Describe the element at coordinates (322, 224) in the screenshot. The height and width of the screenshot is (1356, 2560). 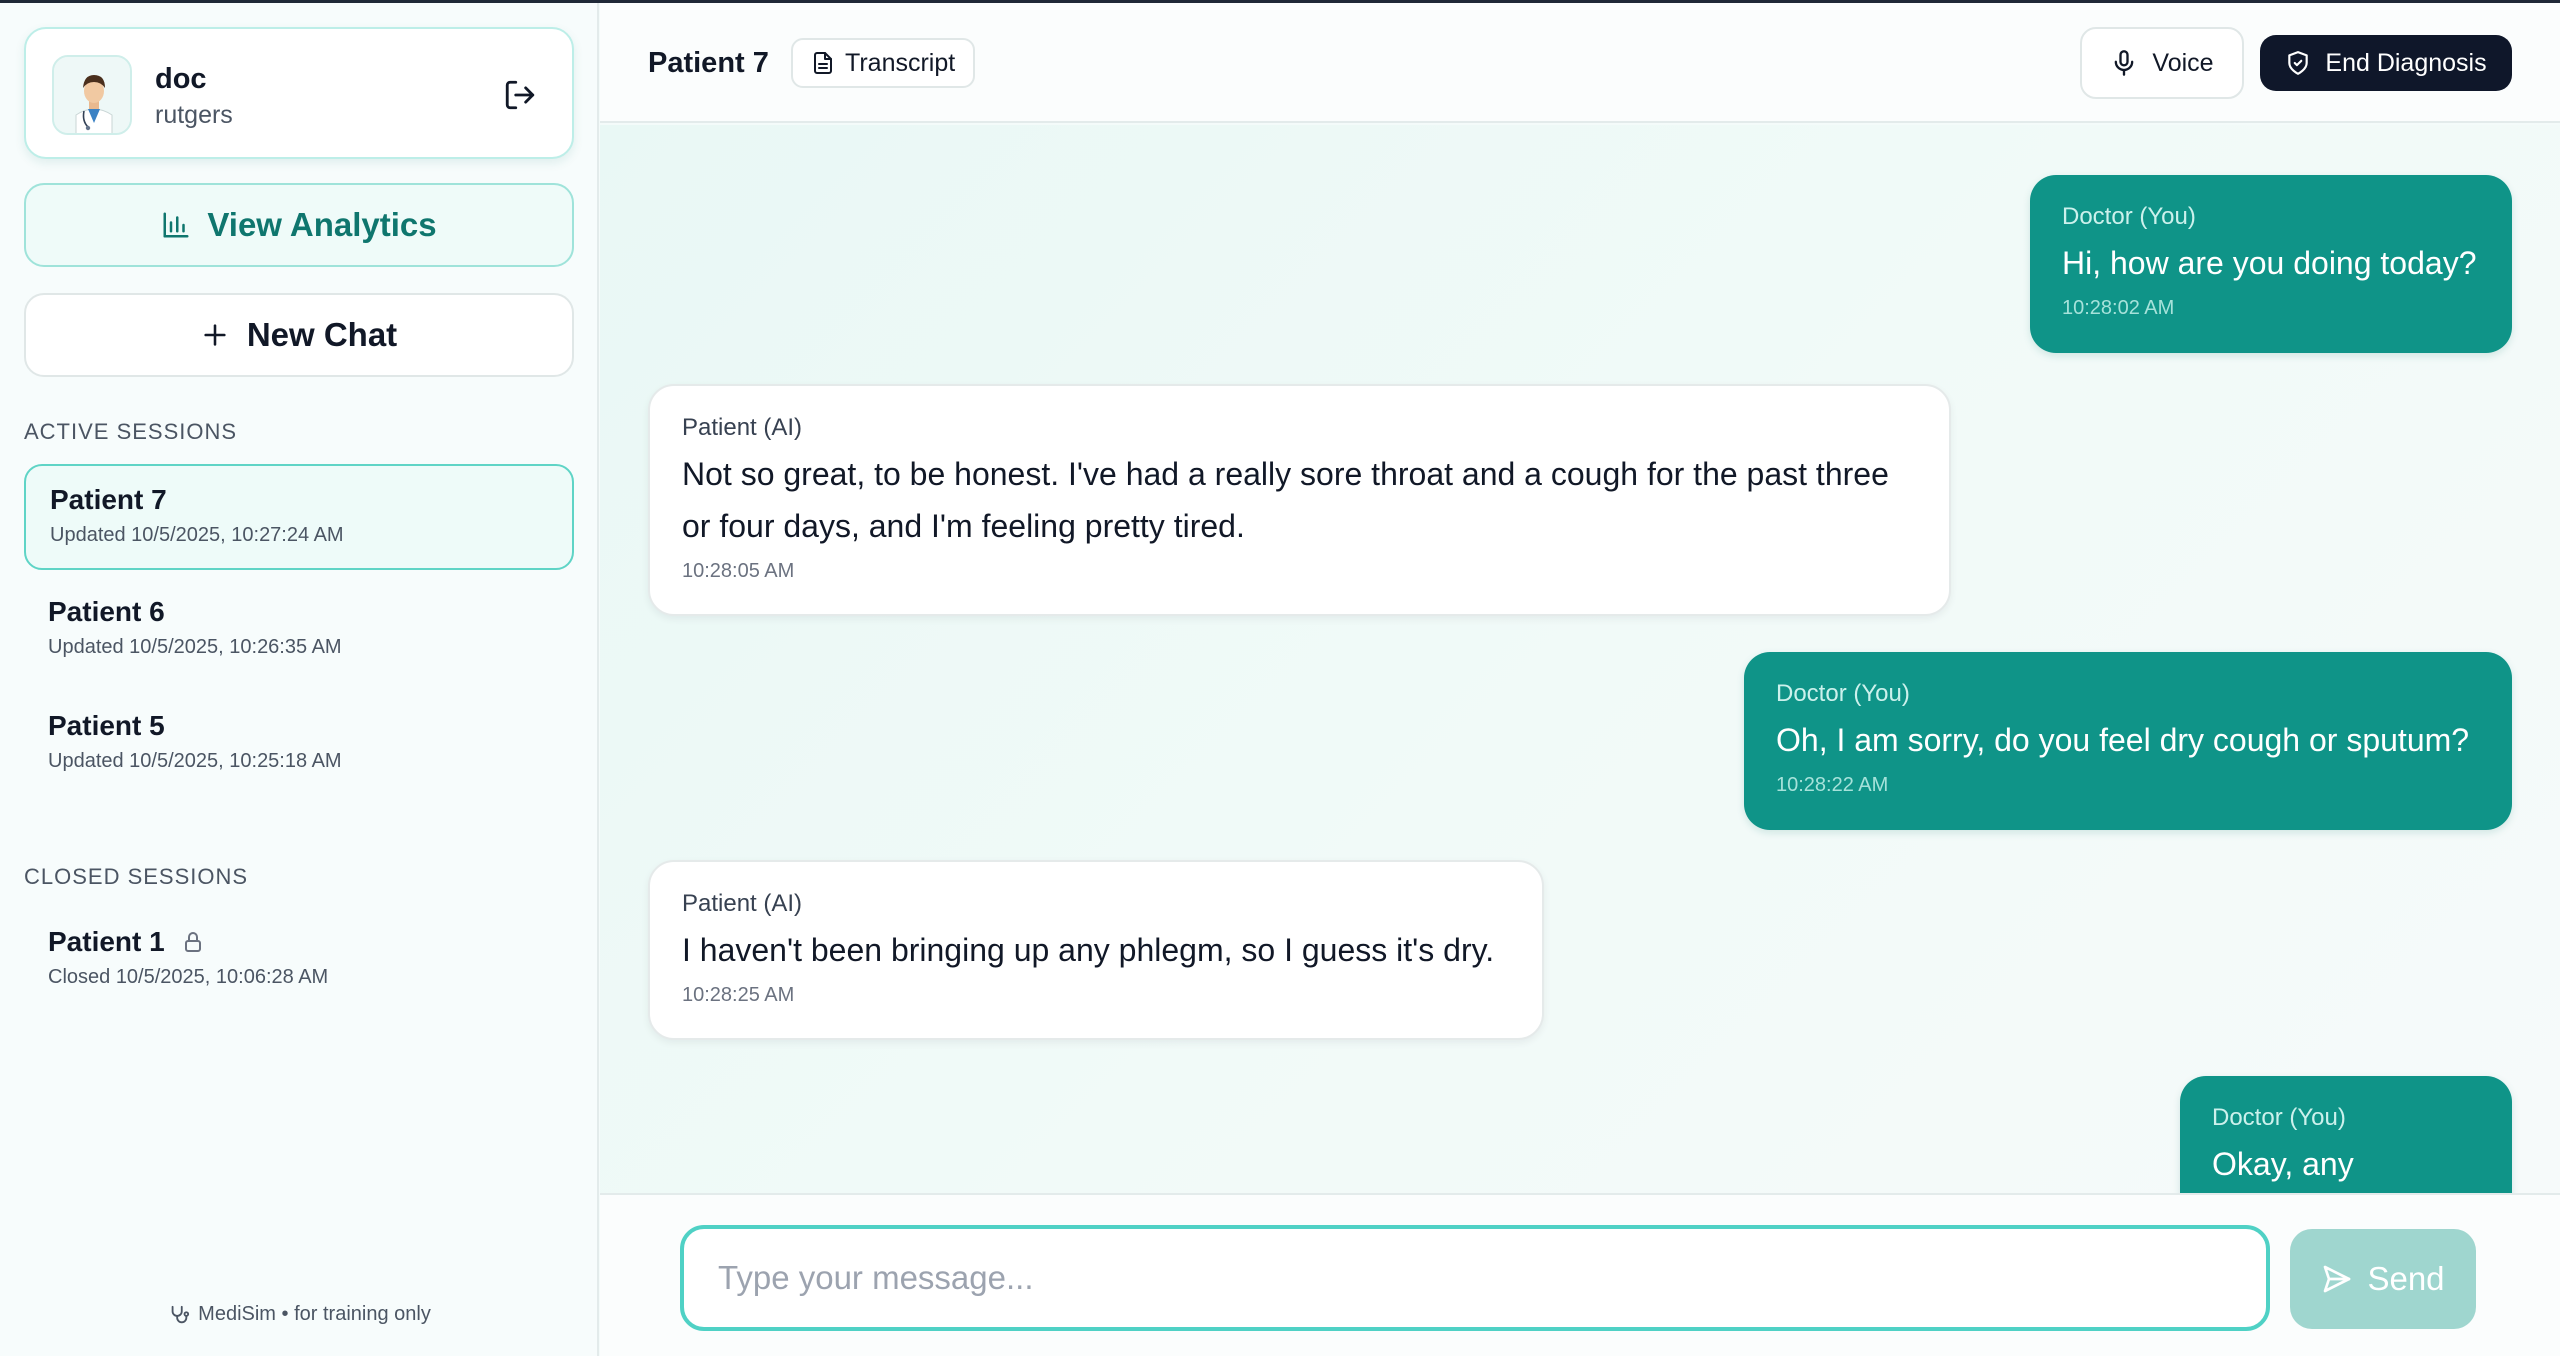
I see `view-analytics-label: View Analytics` at that location.